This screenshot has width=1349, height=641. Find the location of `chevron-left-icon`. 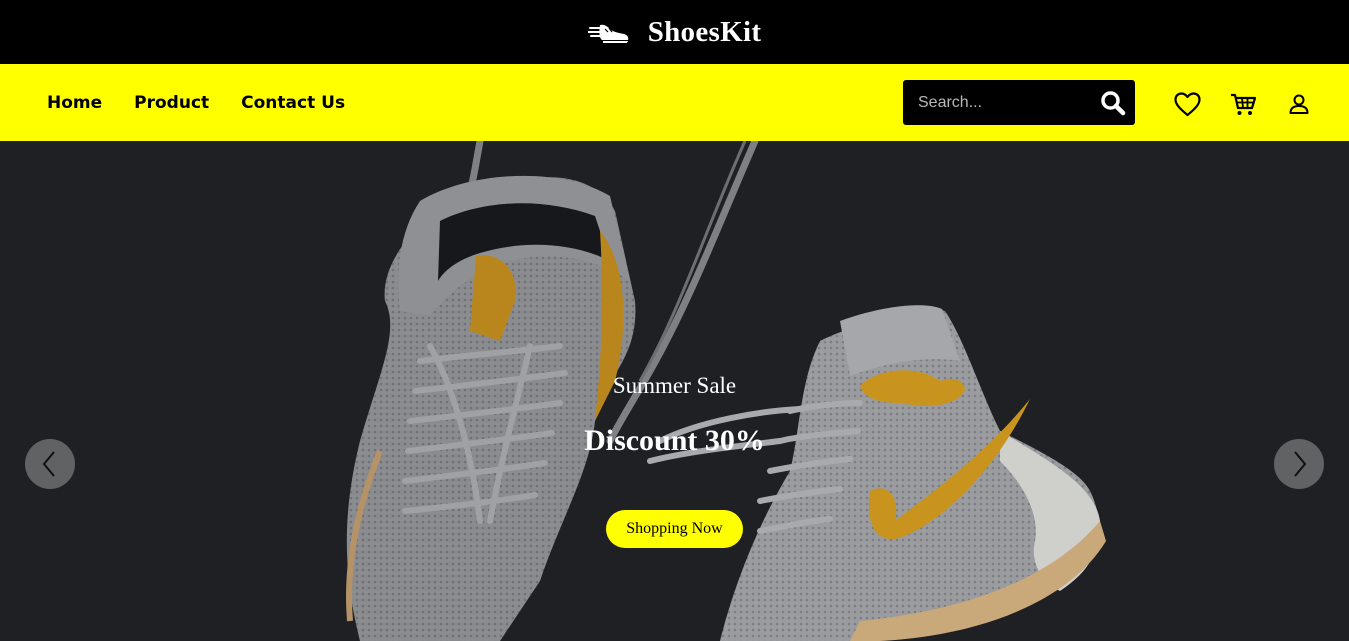

chevron-left-icon is located at coordinates (48, 464).